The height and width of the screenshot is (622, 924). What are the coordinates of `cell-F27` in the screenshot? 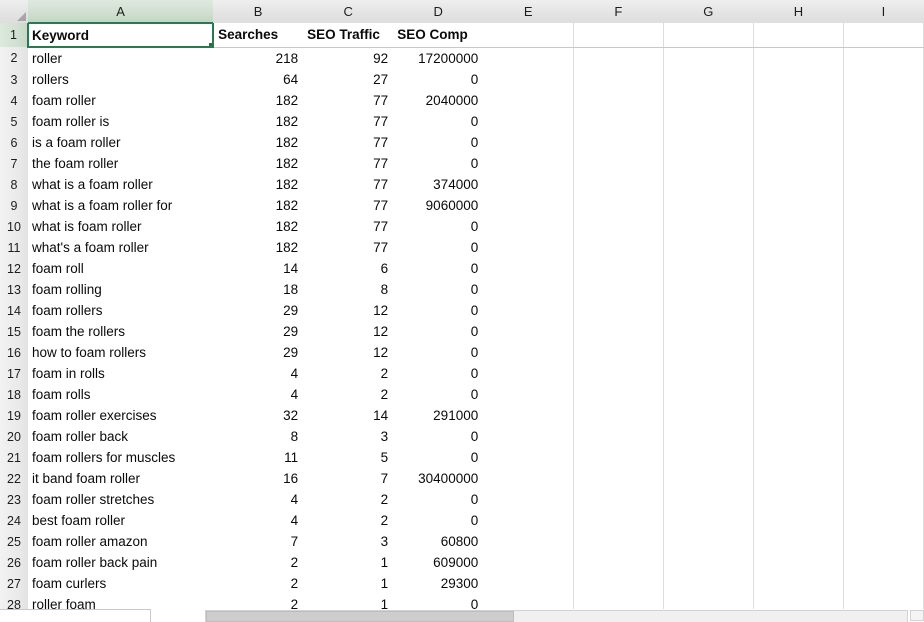 It's located at (618, 583).